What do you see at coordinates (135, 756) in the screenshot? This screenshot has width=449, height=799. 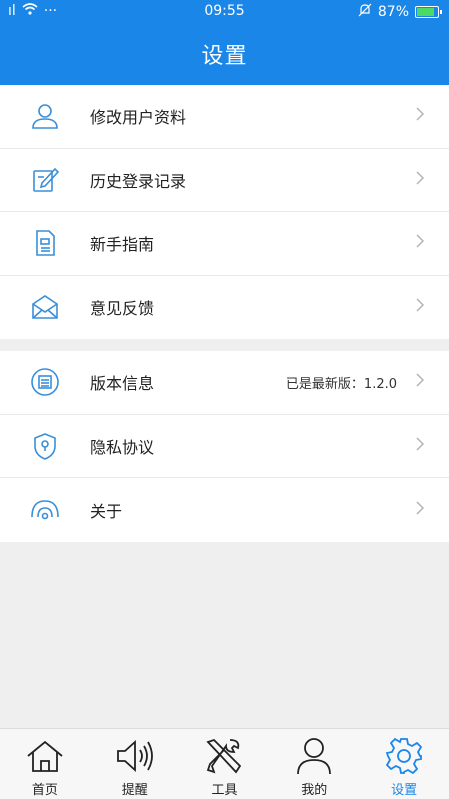 I see `speaker-icon` at bounding box center [135, 756].